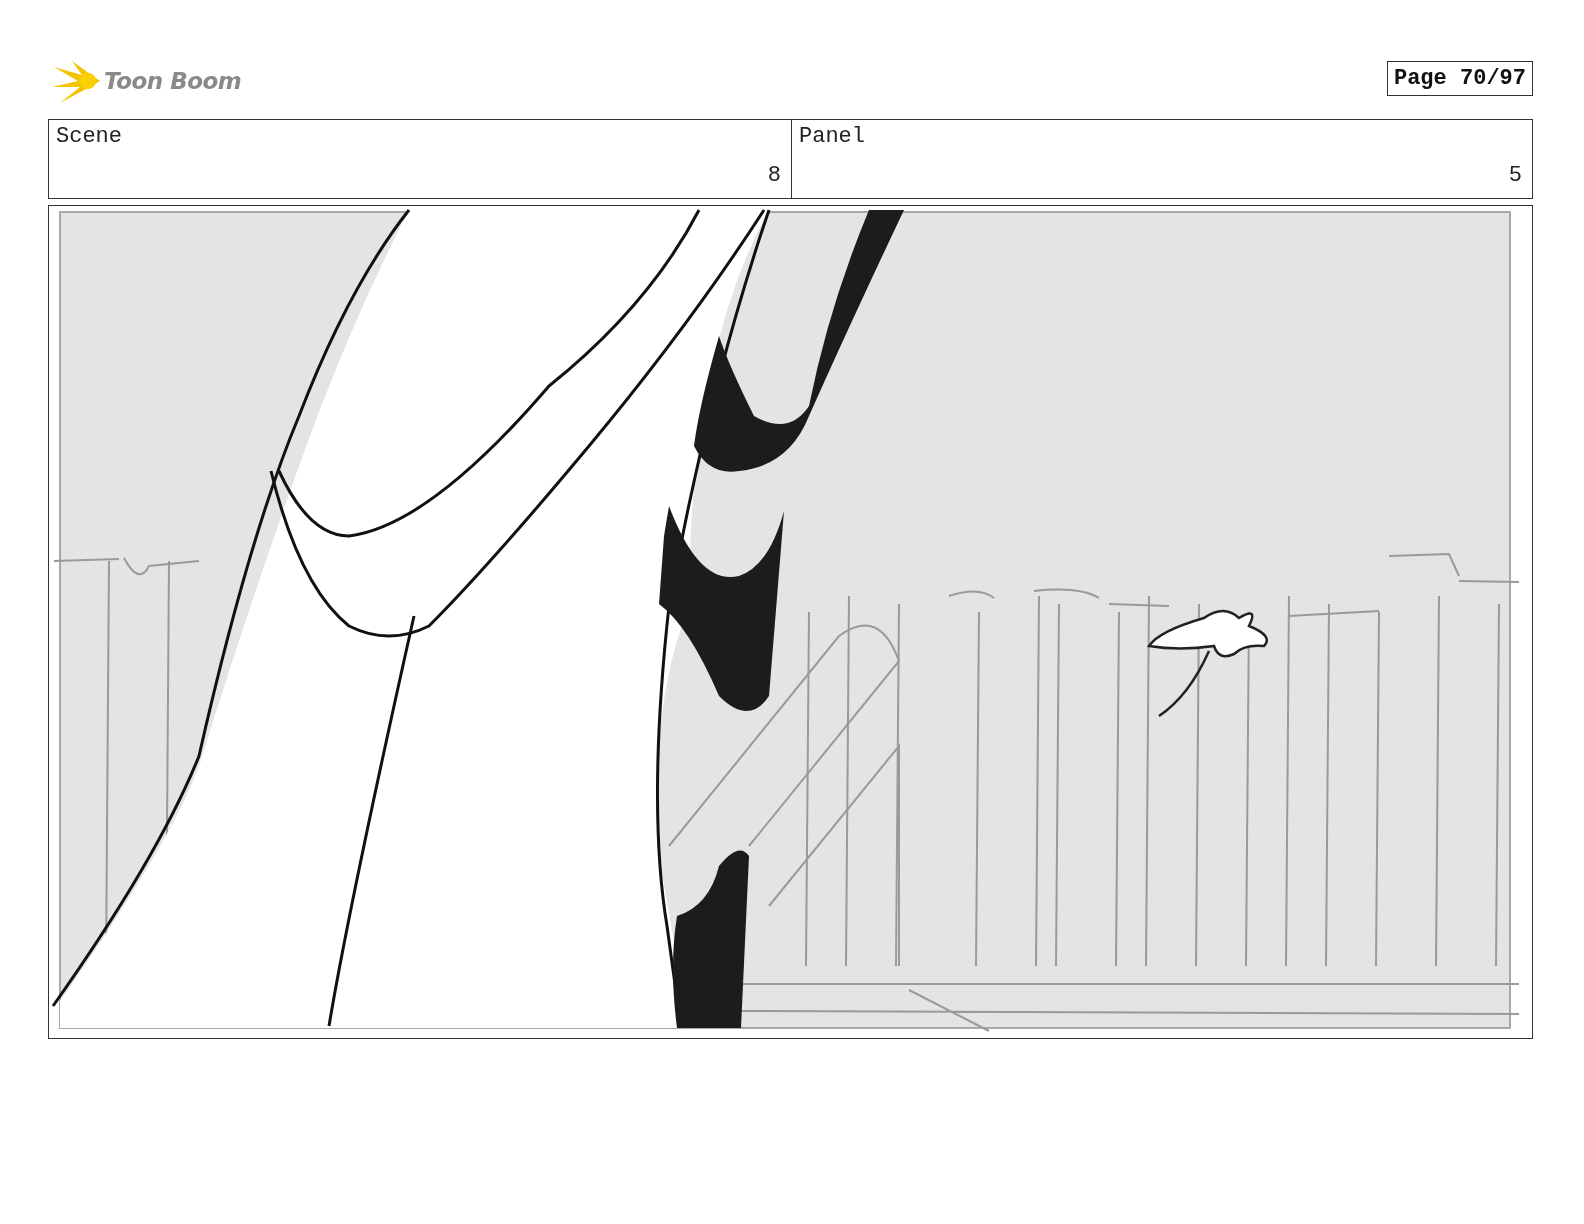 The height and width of the screenshot is (1224, 1584). What do you see at coordinates (173, 81) in the screenshot?
I see `logo-text: Toon Boom` at bounding box center [173, 81].